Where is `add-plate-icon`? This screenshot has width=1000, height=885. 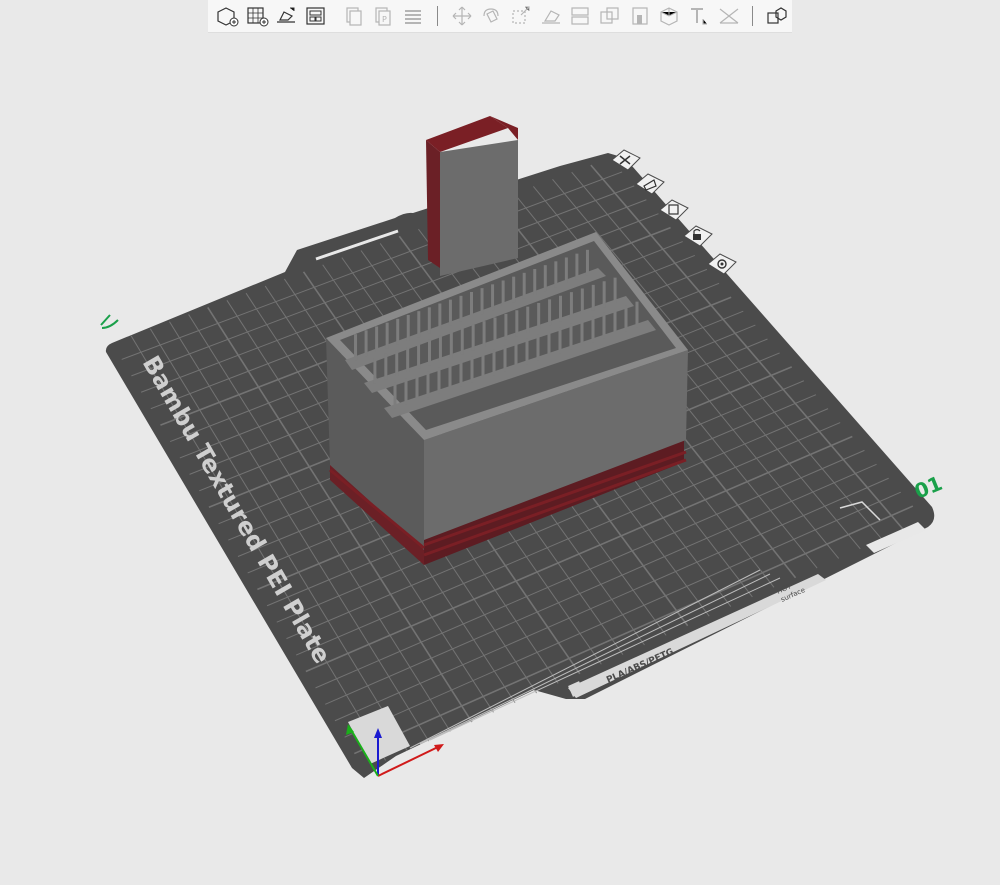
add-plate-icon is located at coordinates (257, 17).